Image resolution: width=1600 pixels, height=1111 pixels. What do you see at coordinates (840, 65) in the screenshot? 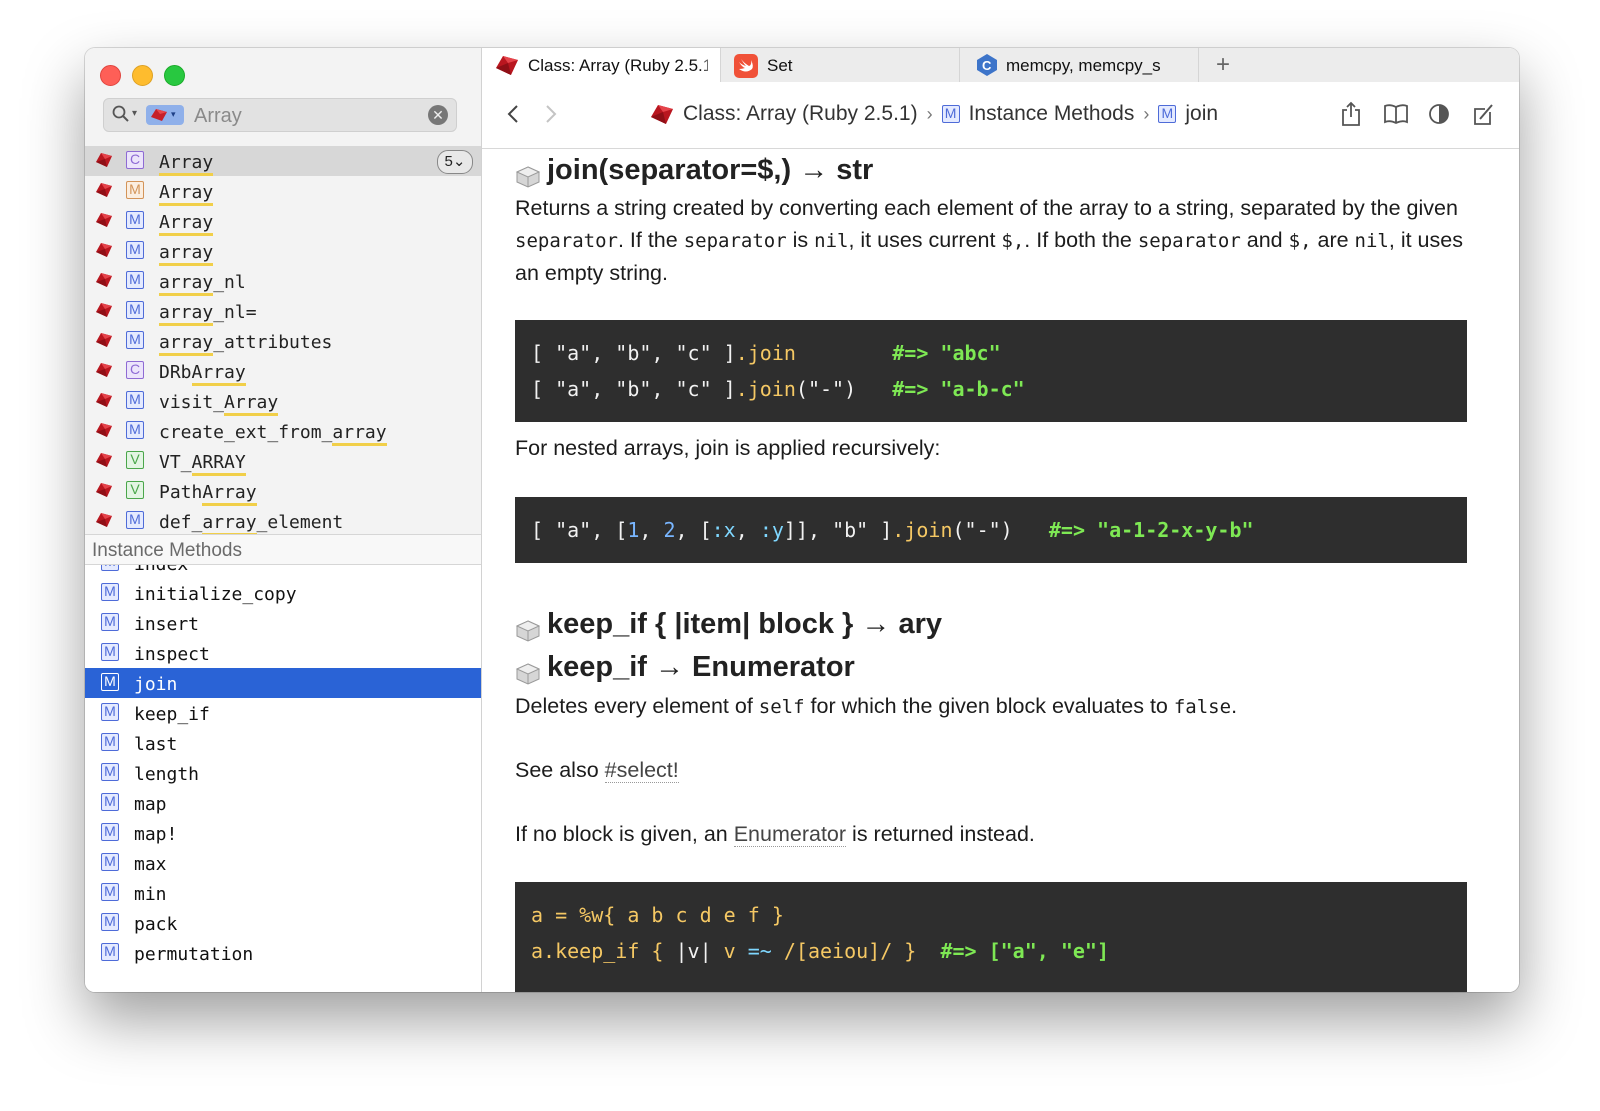
I see `tab-set: Set` at bounding box center [840, 65].